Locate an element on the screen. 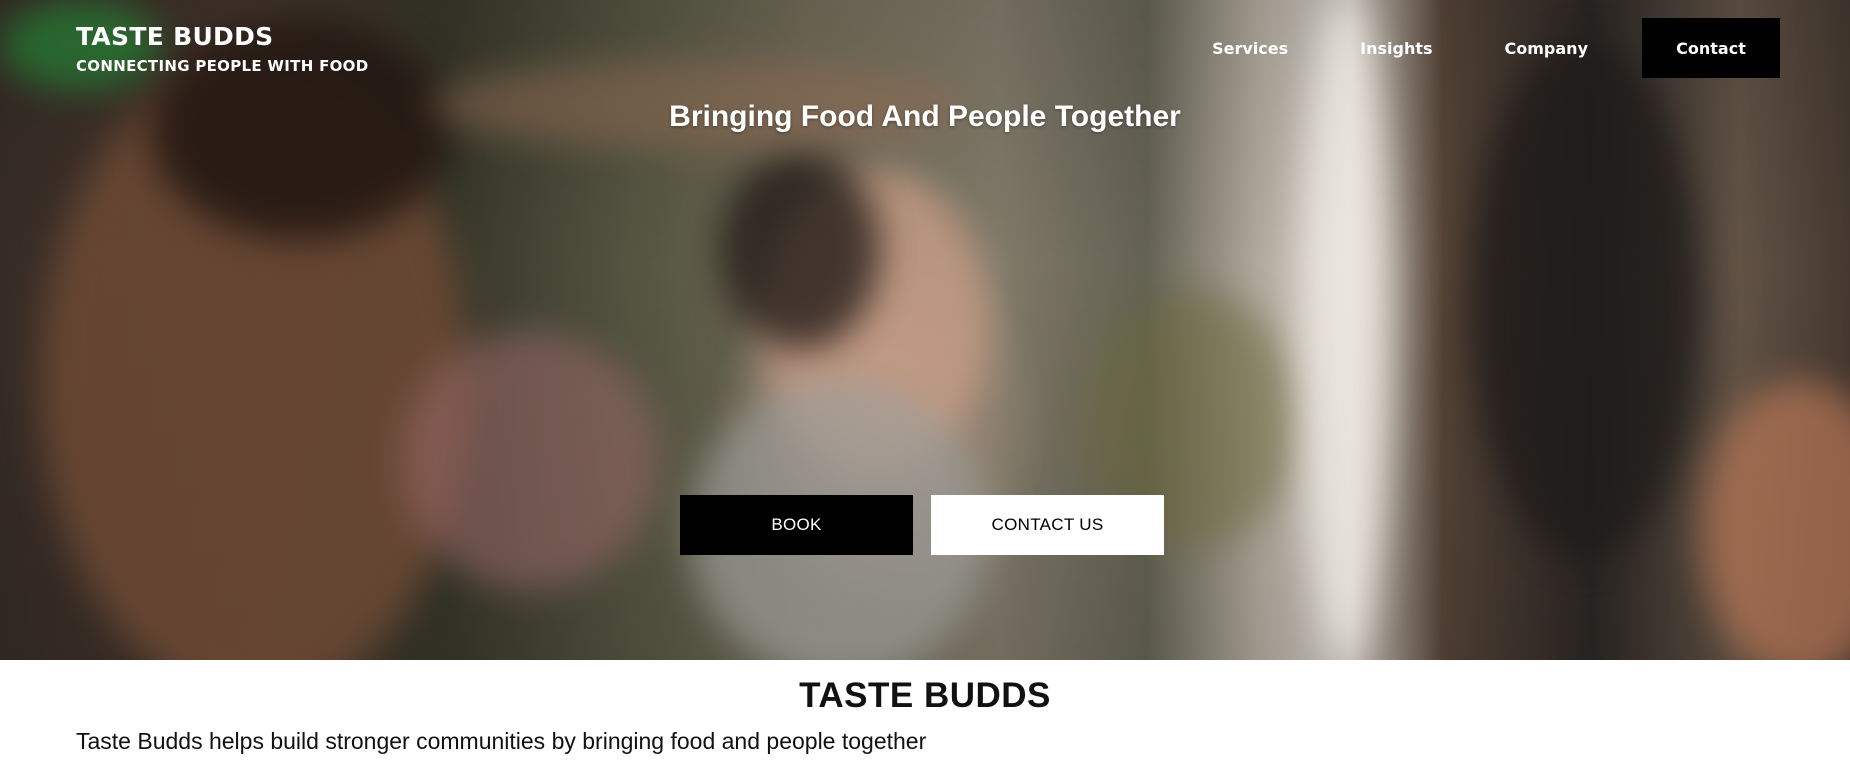 This screenshot has height=782, width=1850. contact-us-button: CONTACT US is located at coordinates (1047, 525).